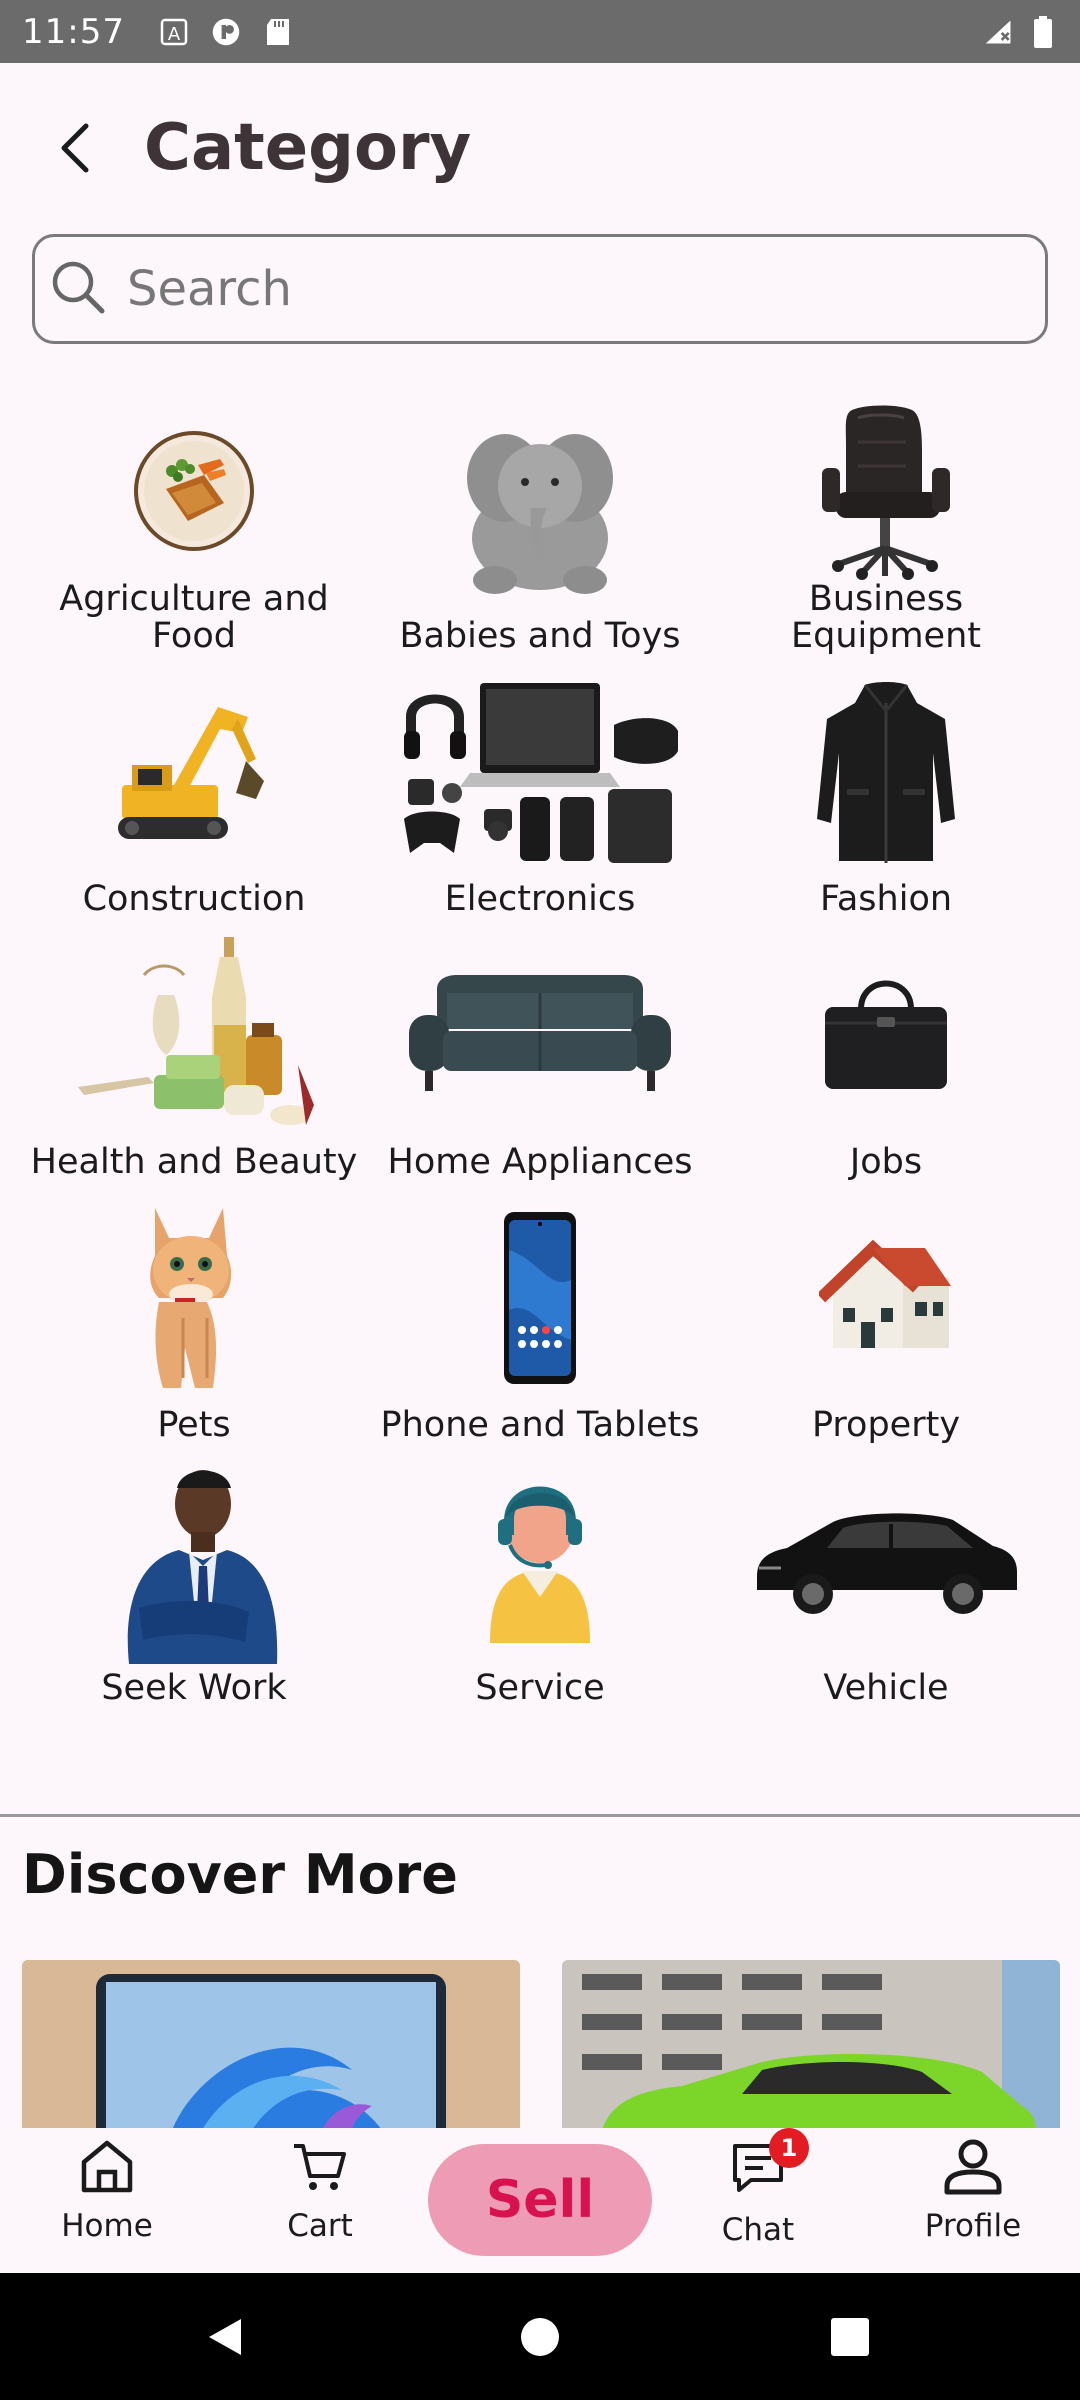  Describe the element at coordinates (194, 490) in the screenshot. I see `agriculture-food-icon` at that location.